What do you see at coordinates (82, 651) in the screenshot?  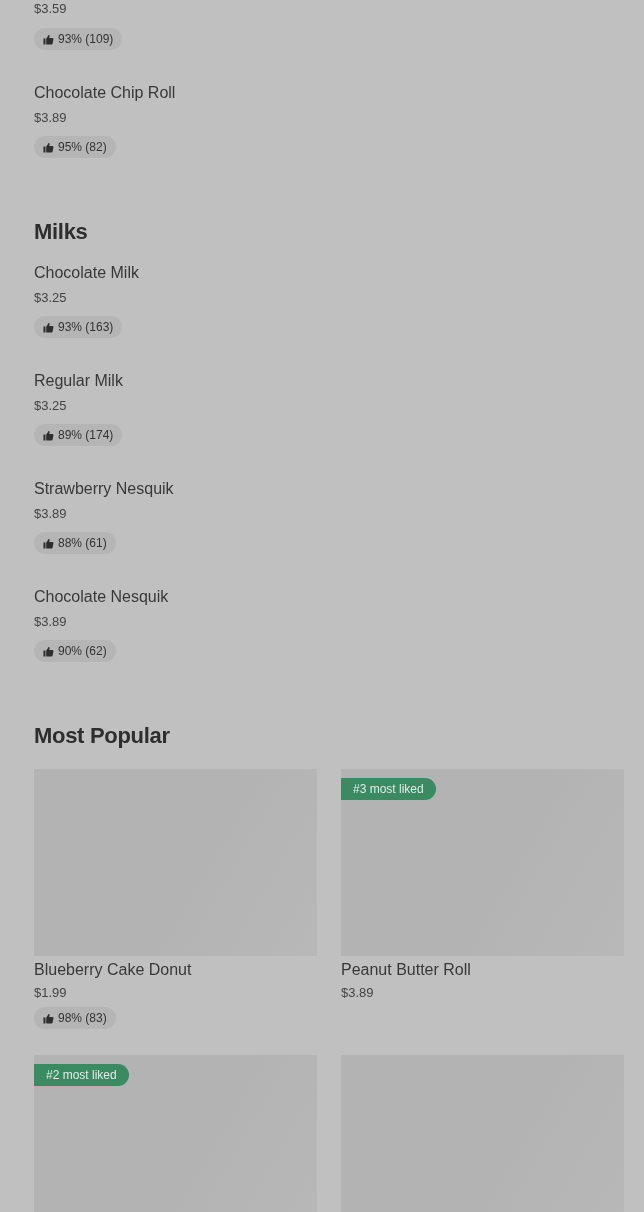 I see `rating-text: 90% (62)` at bounding box center [82, 651].